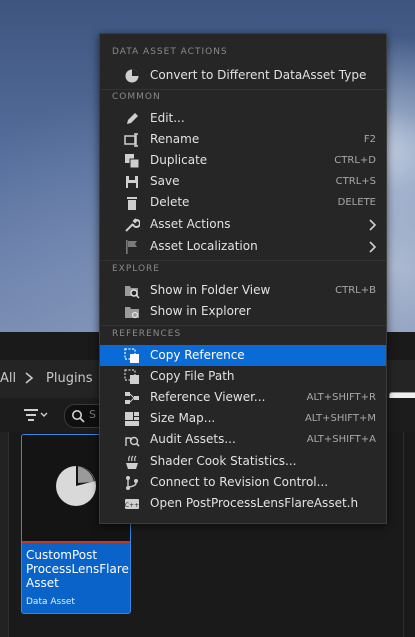 Image resolution: width=415 pixels, height=637 pixels. What do you see at coordinates (170, 52) in the screenshot?
I see `section-header-data-asset-actions: DATA ASSET ACTIONS` at bounding box center [170, 52].